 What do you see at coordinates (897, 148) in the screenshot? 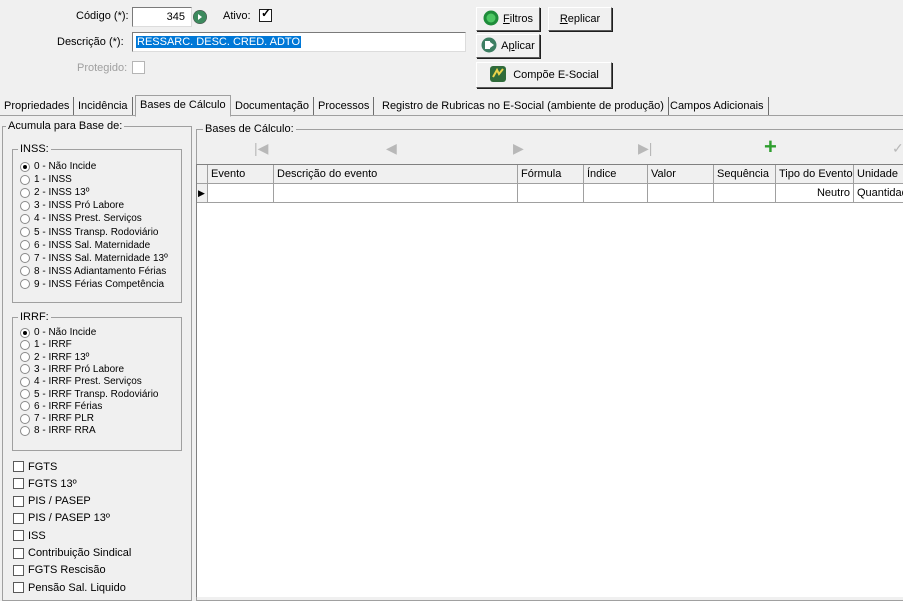
I see `confirm-record-icon: ✓` at bounding box center [897, 148].